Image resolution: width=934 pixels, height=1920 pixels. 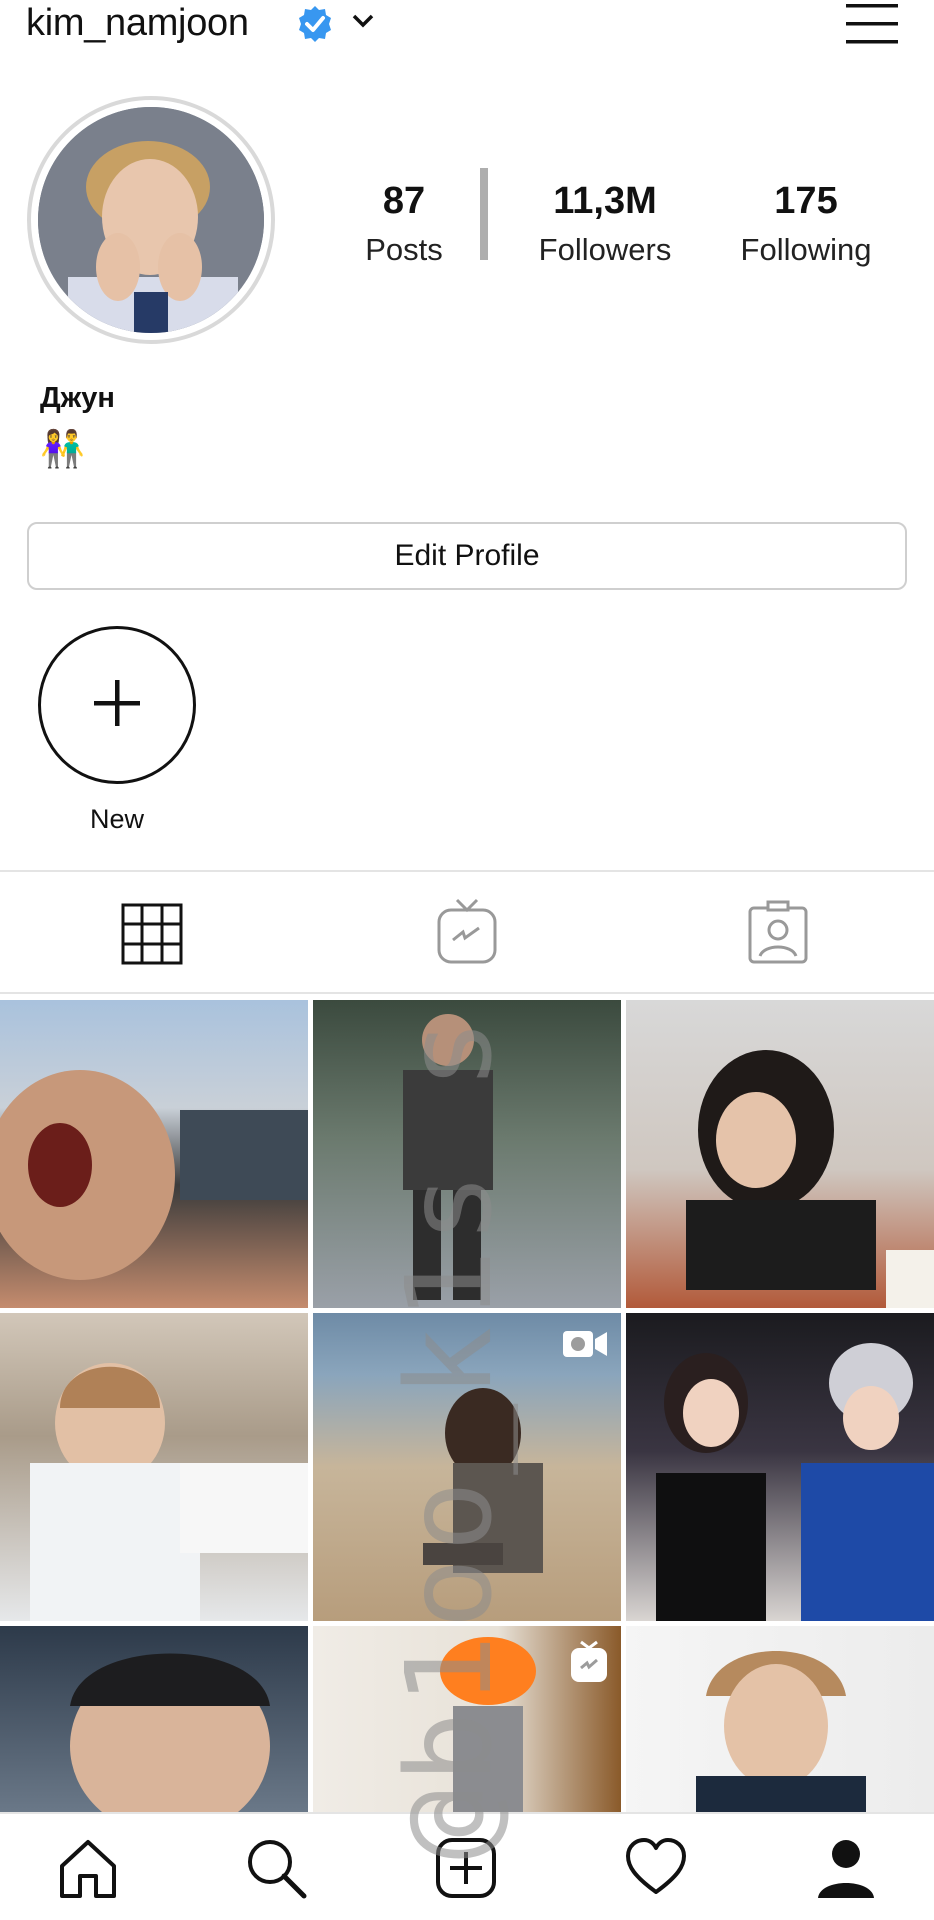 What do you see at coordinates (137, 23) in the screenshot?
I see `profile-username: kim_namjoon` at bounding box center [137, 23].